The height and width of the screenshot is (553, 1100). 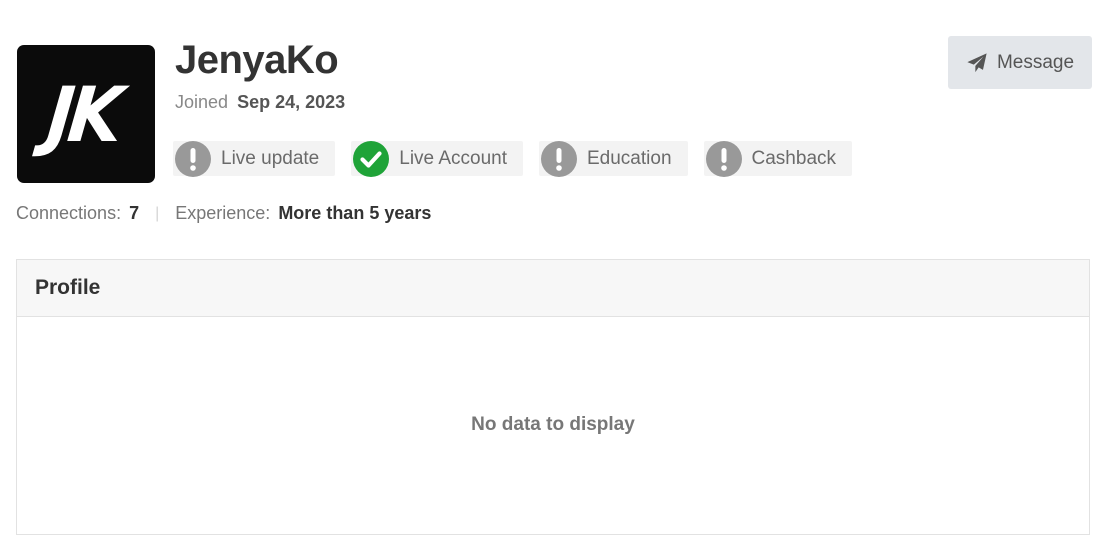 I want to click on connections-label: Connections:, so click(x=69, y=213).